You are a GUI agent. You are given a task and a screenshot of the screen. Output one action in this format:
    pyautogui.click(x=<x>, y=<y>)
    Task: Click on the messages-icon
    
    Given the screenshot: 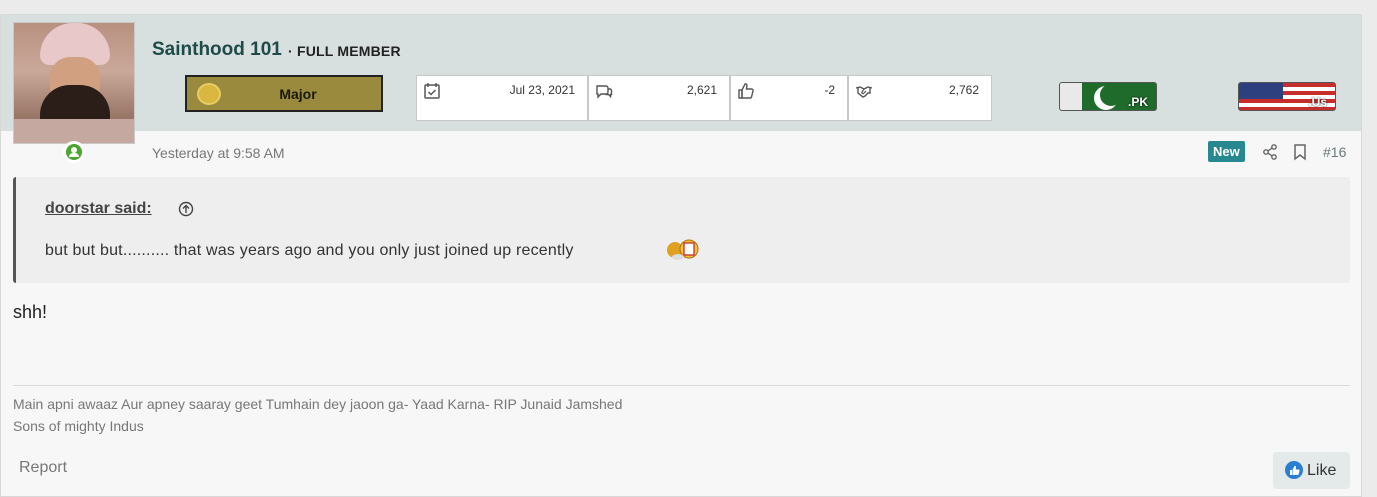 What is the action you would take?
    pyautogui.click(x=604, y=92)
    